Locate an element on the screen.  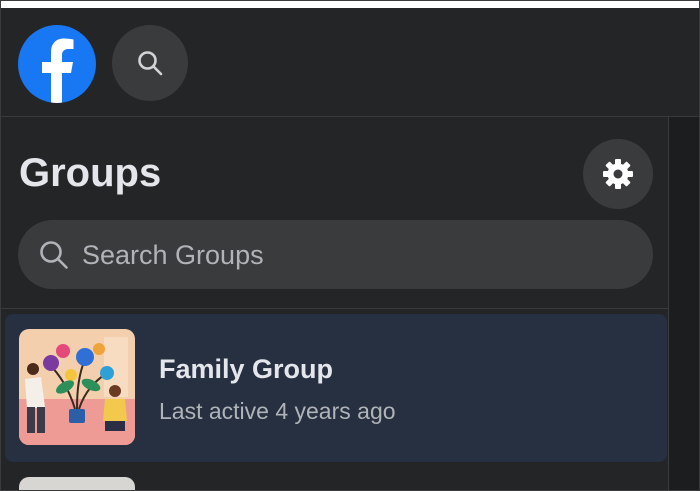
search-groups-field is located at coordinates (335, 255).